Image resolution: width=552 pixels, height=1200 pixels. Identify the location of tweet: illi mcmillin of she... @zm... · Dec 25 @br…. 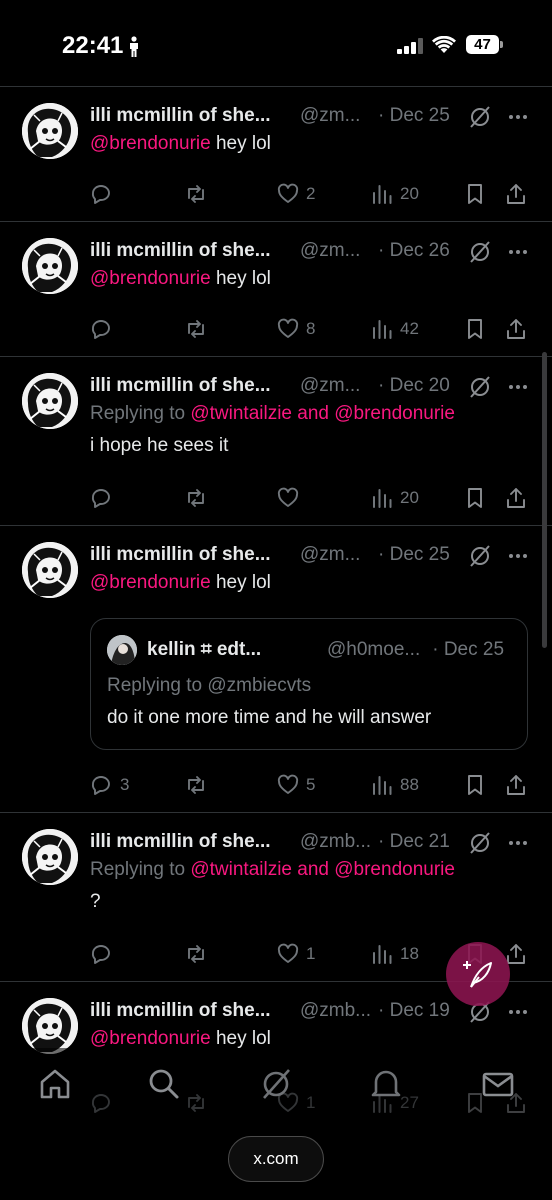
(276, 154).